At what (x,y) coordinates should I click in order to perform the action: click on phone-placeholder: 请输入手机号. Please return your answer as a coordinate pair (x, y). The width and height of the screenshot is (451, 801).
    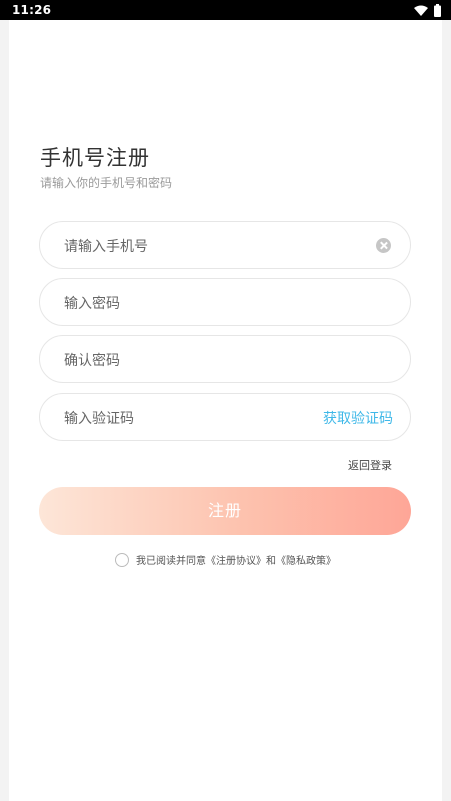
    Looking at the image, I should click on (106, 247).